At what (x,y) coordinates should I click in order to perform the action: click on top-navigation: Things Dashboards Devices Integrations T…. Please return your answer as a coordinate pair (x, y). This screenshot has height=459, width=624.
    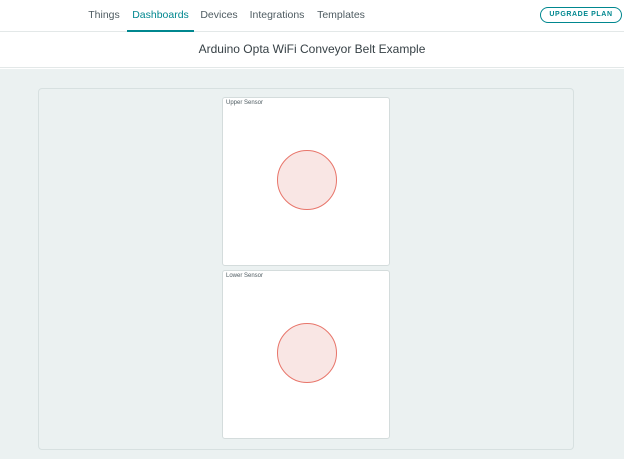
    Looking at the image, I should click on (312, 16).